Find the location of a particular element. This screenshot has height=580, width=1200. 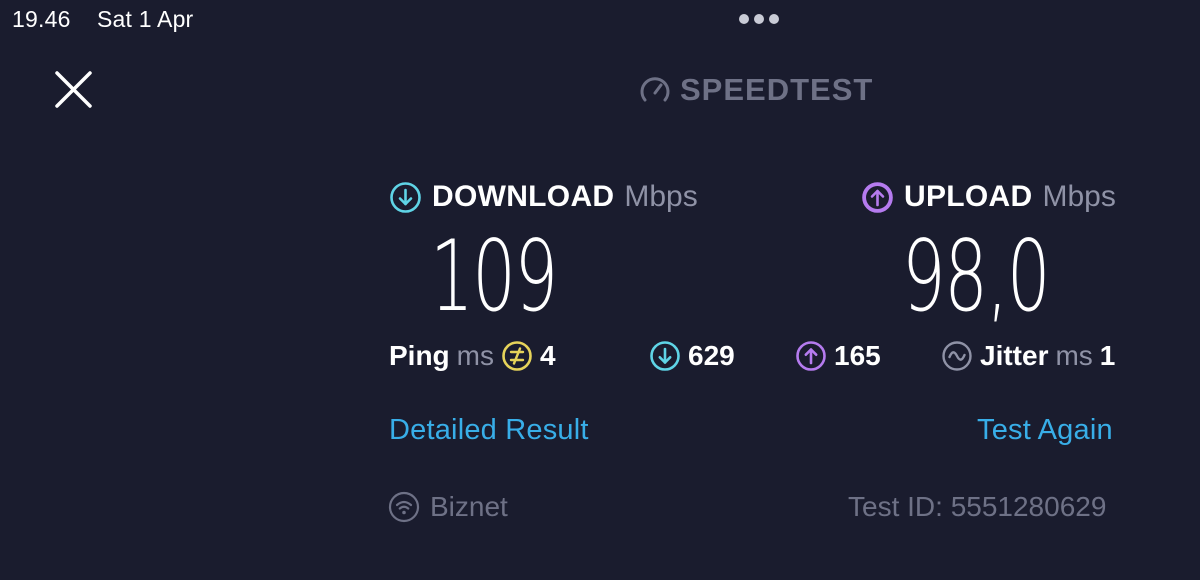

jitter-label: Jitter is located at coordinates (1014, 355).